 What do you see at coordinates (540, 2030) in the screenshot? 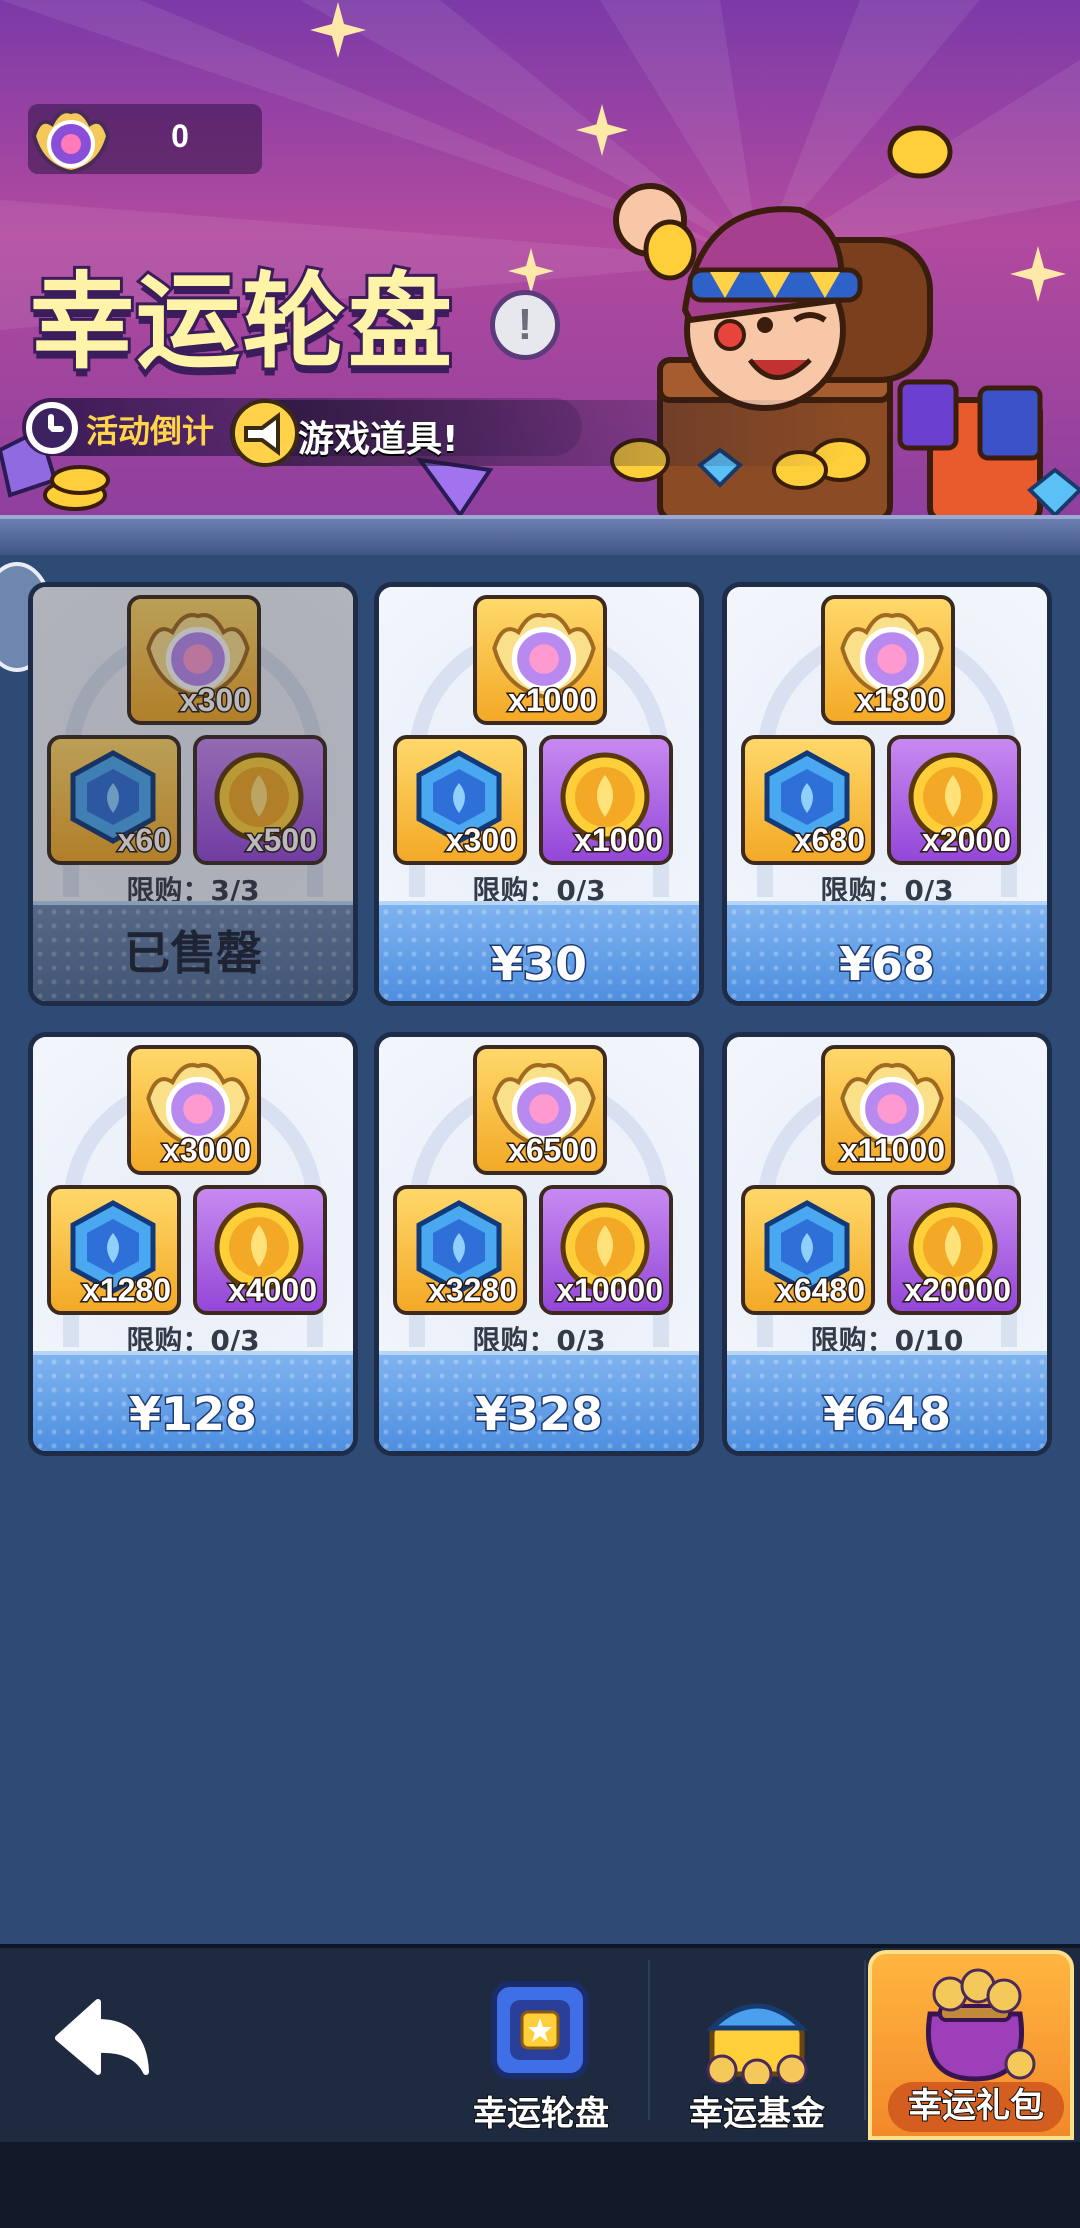
I see `wheel-tab-icon` at bounding box center [540, 2030].